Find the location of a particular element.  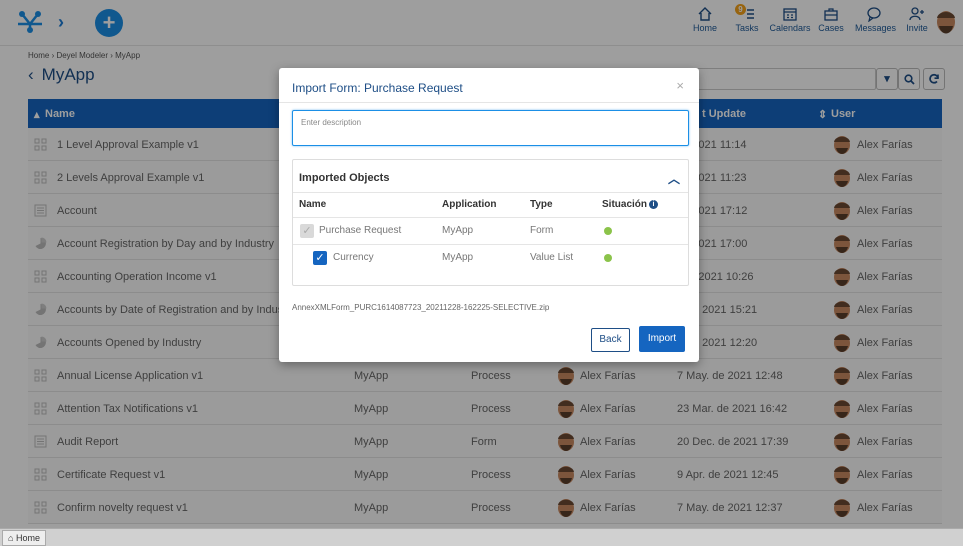

panel-divider is located at coordinates (490, 192).